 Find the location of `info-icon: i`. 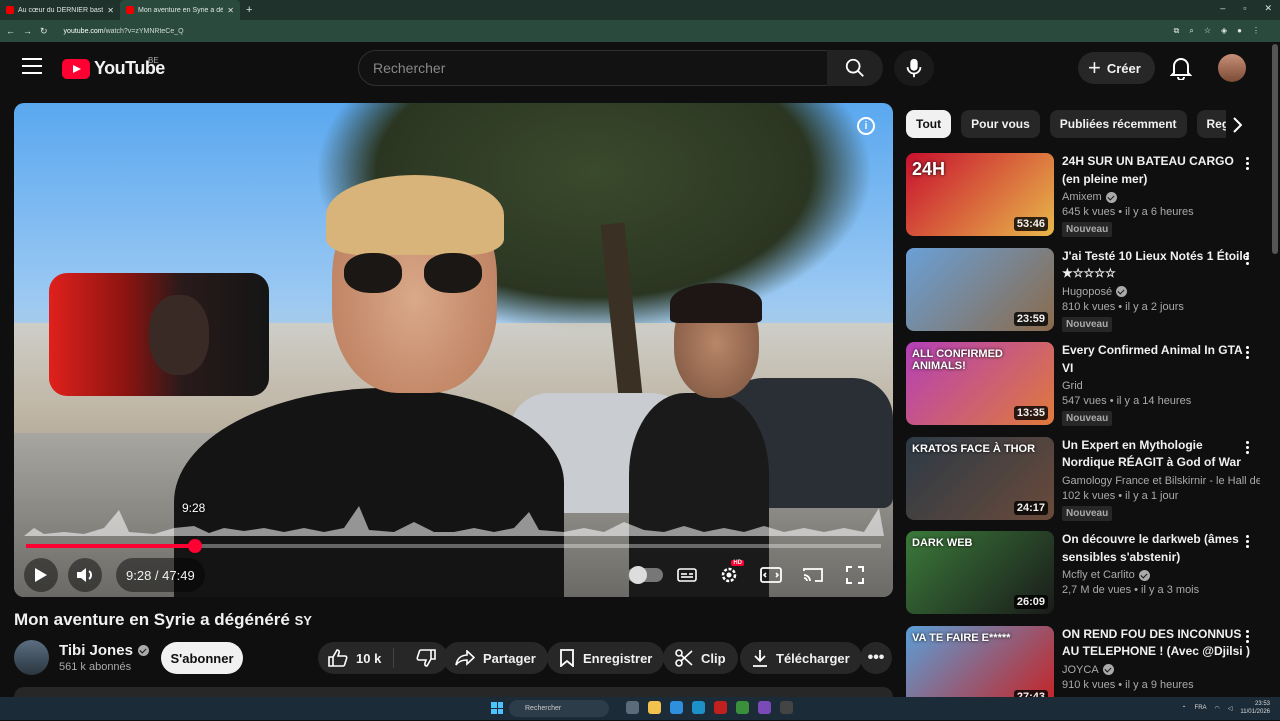

info-icon: i is located at coordinates (866, 126).